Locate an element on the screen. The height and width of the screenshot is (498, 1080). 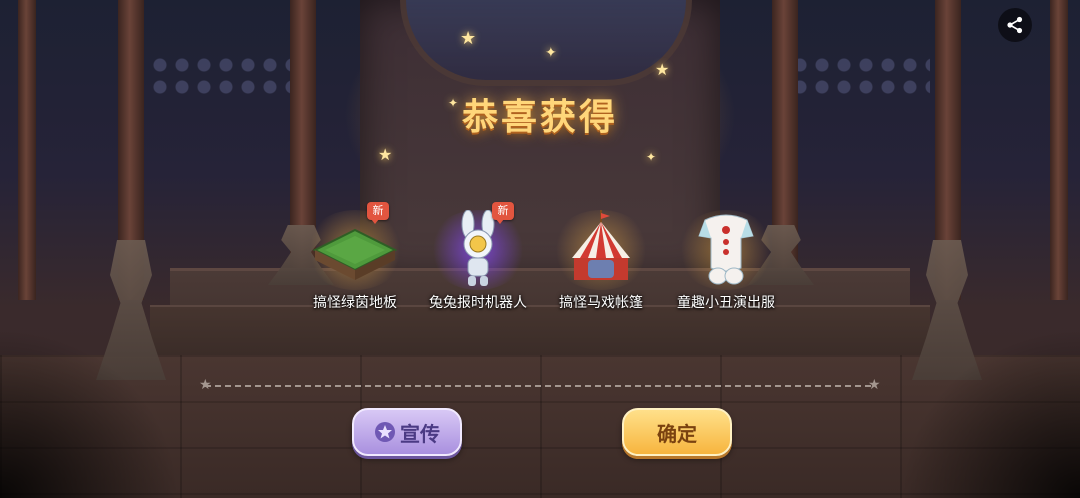
dotted-divider is located at coordinates (540, 386).